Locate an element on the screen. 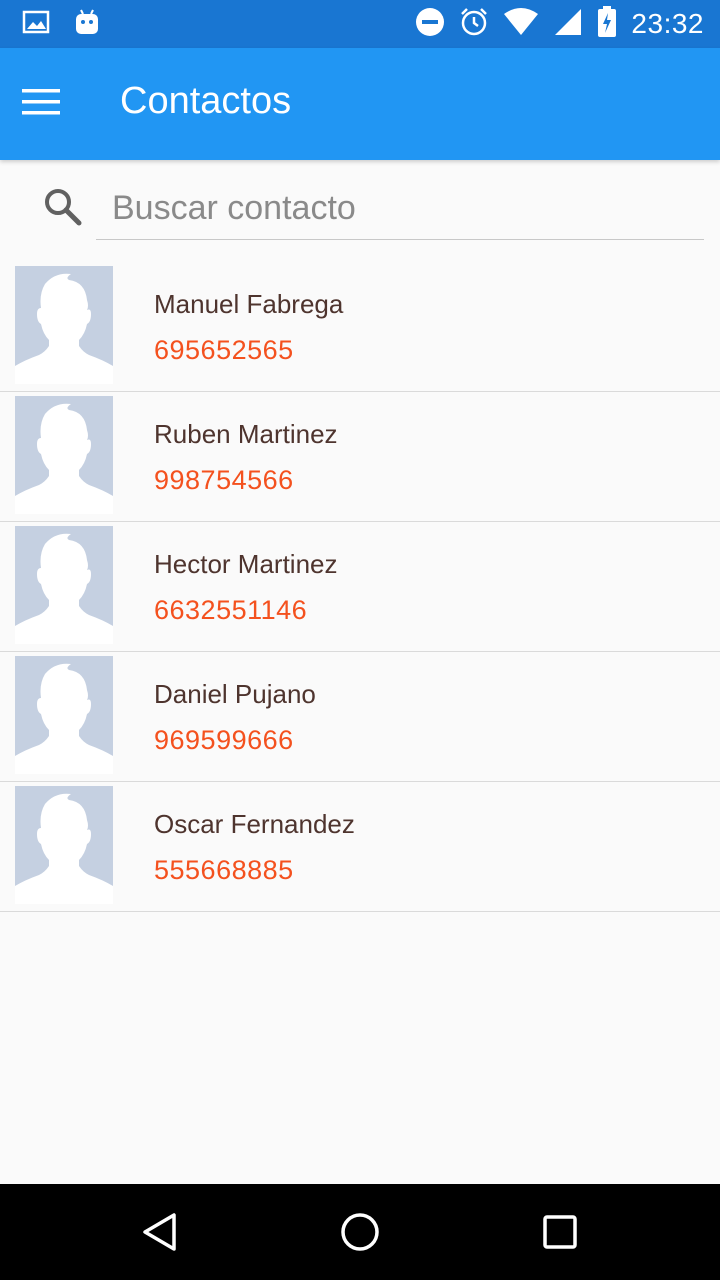  contact-phone: 998754566 is located at coordinates (224, 480).